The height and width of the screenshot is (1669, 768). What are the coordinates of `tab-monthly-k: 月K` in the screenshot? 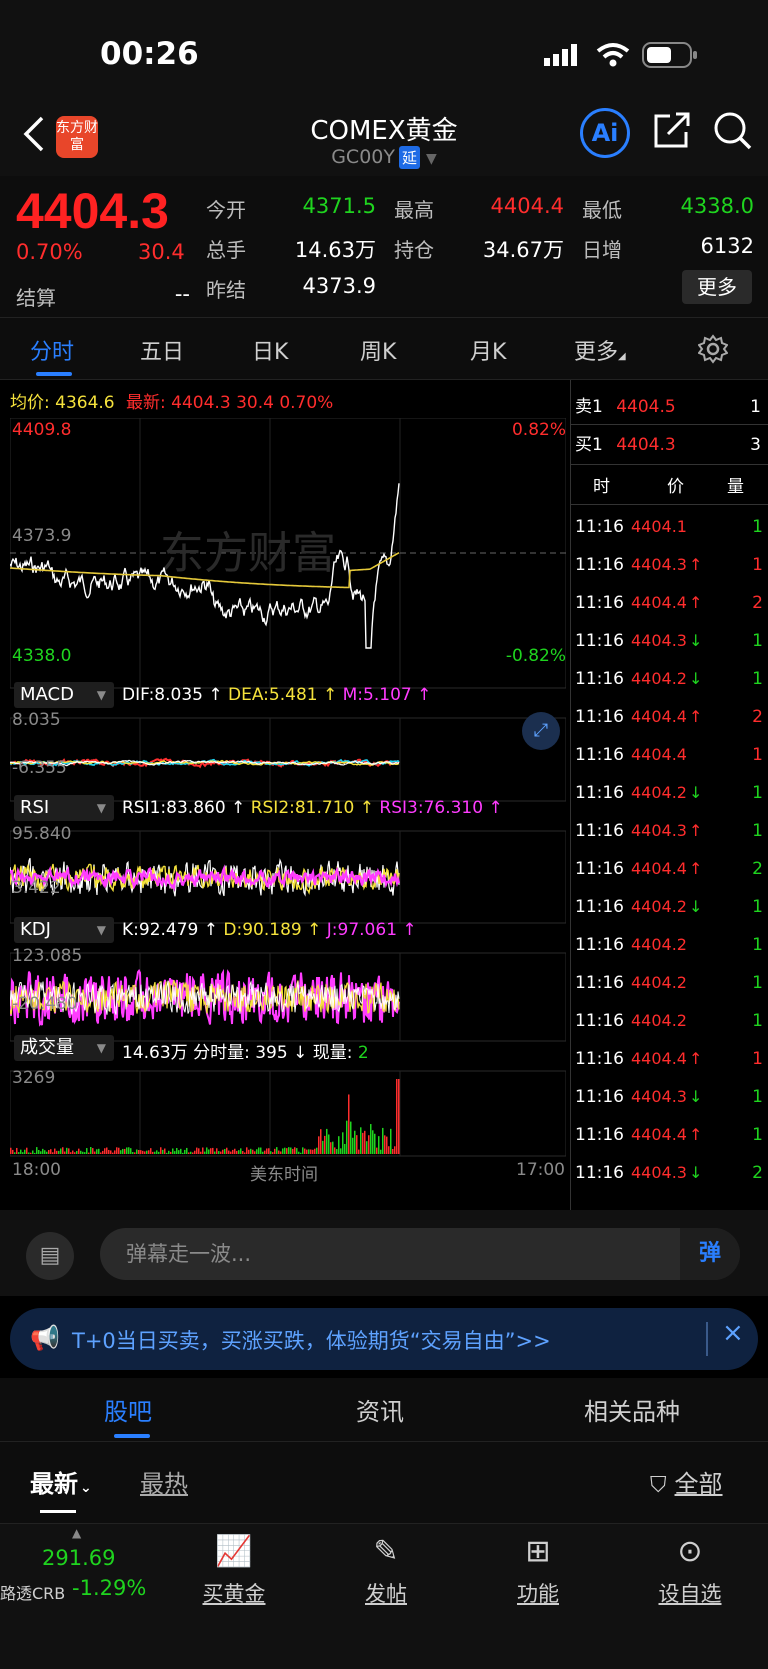 It's located at (488, 350).